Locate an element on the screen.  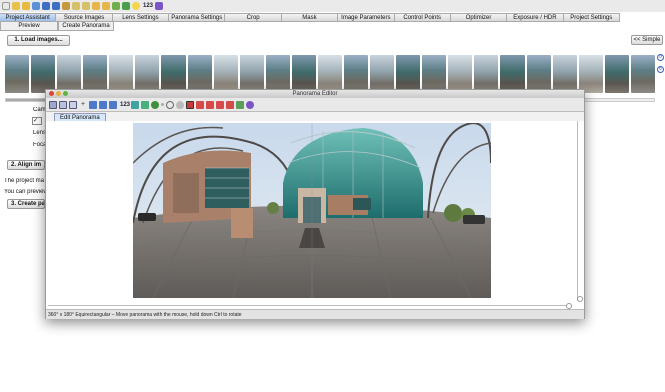
gl-preview-icon is located at coordinates (126, 6).